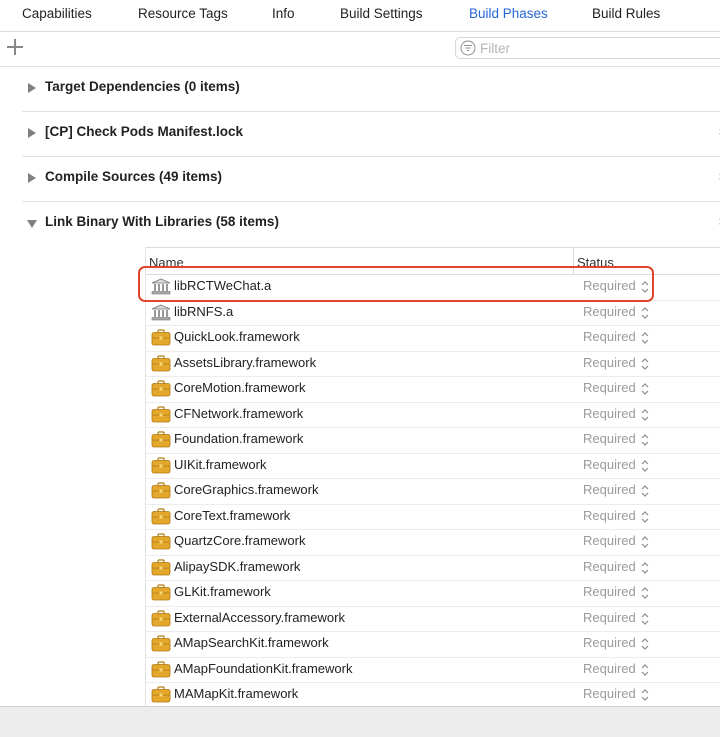 The width and height of the screenshot is (720, 737). I want to click on library-name: AMapSearchKit.framework, so click(251, 642).